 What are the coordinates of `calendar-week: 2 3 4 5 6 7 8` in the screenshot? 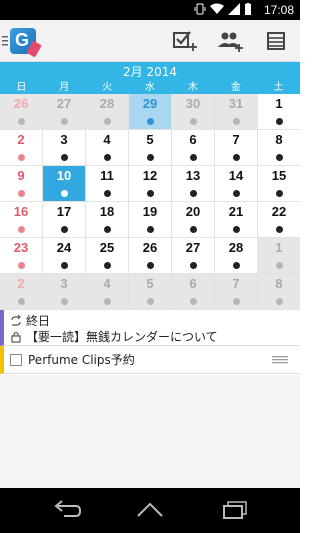 It's located at (150, 148).